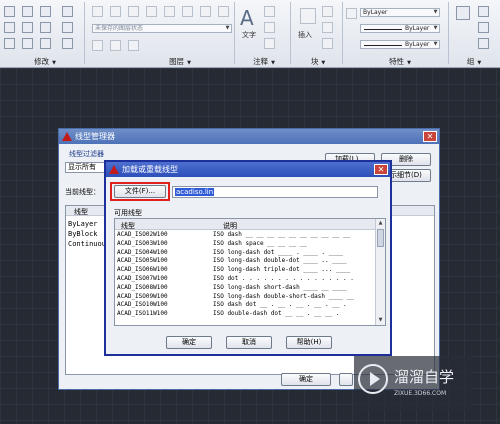 The width and height of the screenshot is (500, 424). I want to click on help-button: 帮助(H), so click(309, 342).